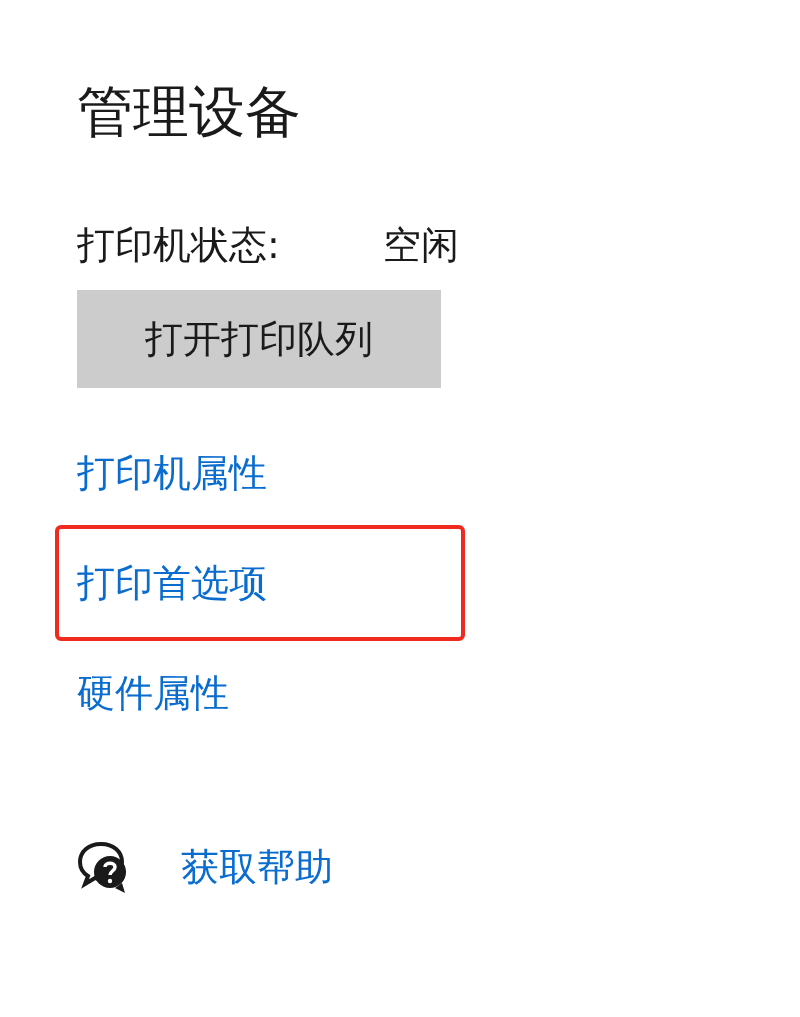  What do you see at coordinates (189, 112) in the screenshot?
I see `page-title: 管理设备` at bounding box center [189, 112].